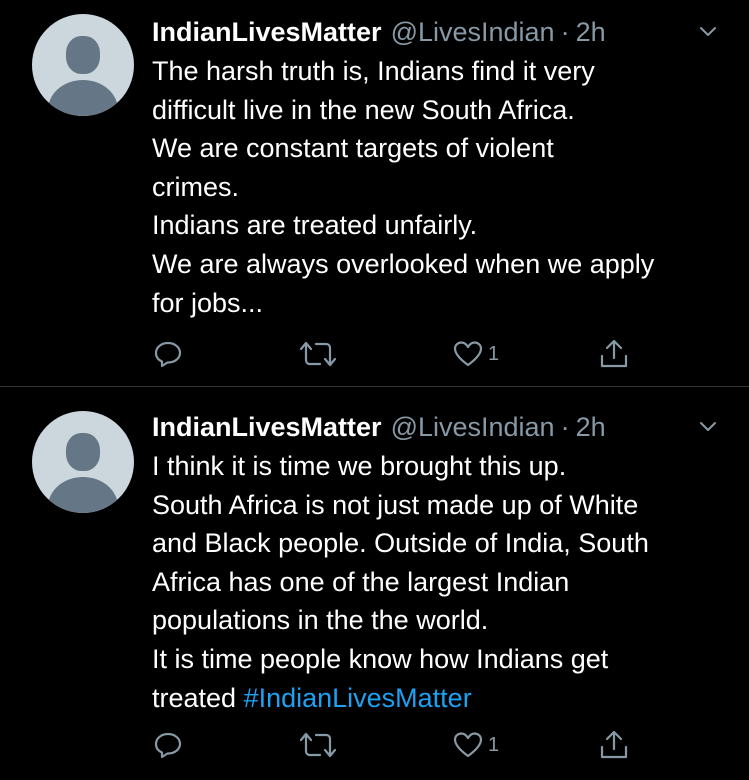  Describe the element at coordinates (380, 658) in the screenshot. I see `tweet-text-line: It is time people know how Indians get` at that location.